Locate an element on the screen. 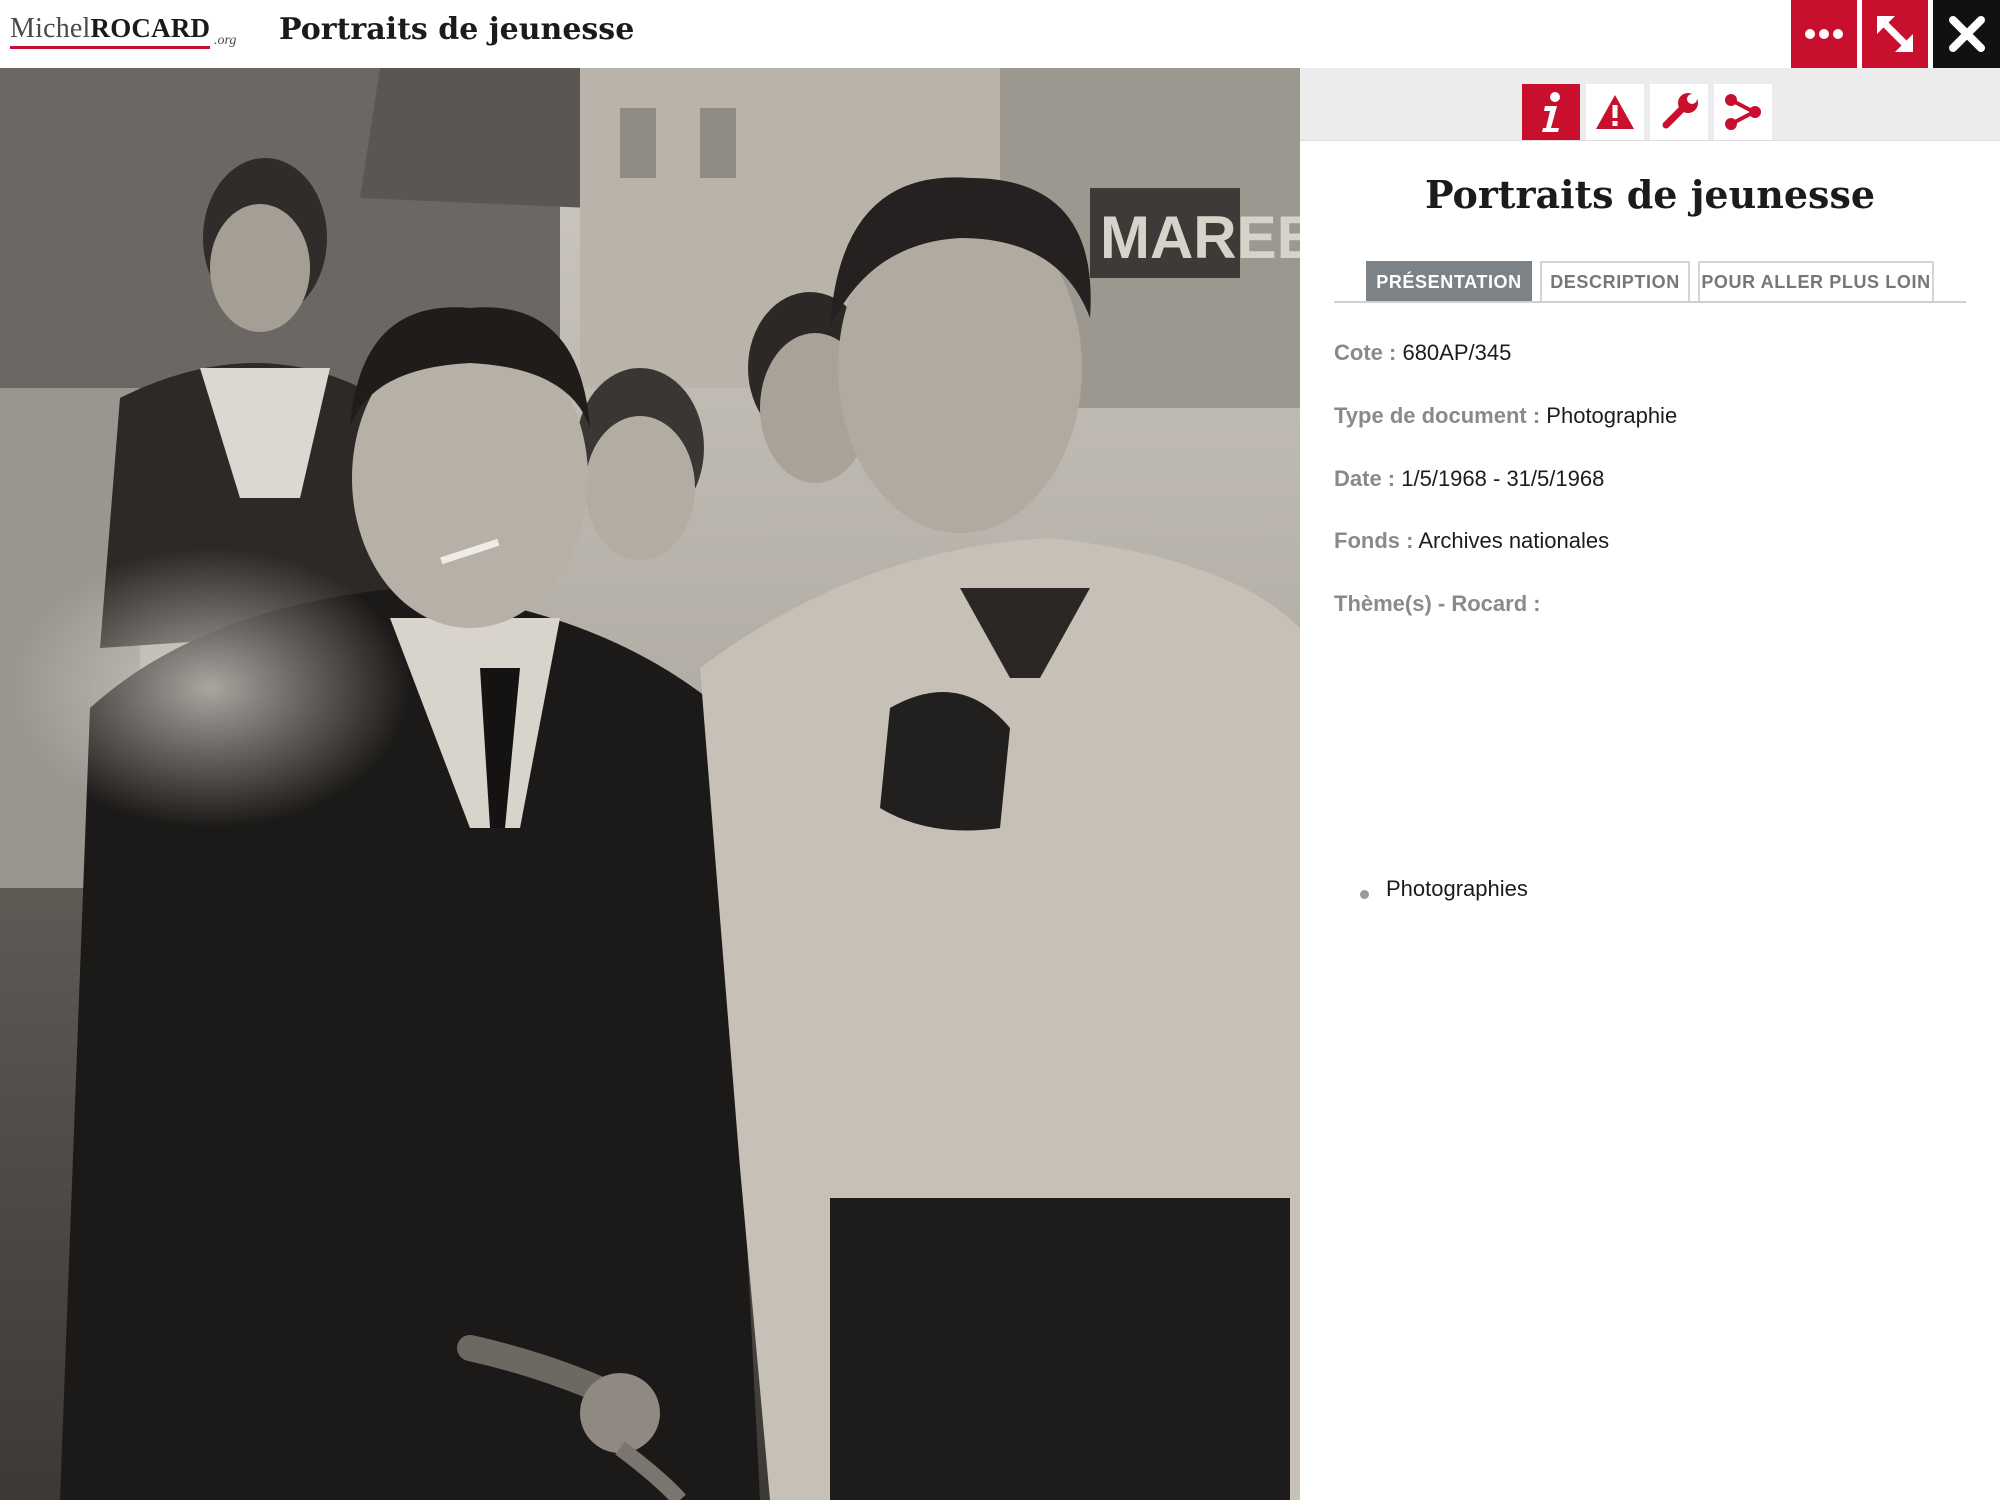 The image size is (2000, 1500). page-title: Portraits de jeunesse is located at coordinates (457, 29).